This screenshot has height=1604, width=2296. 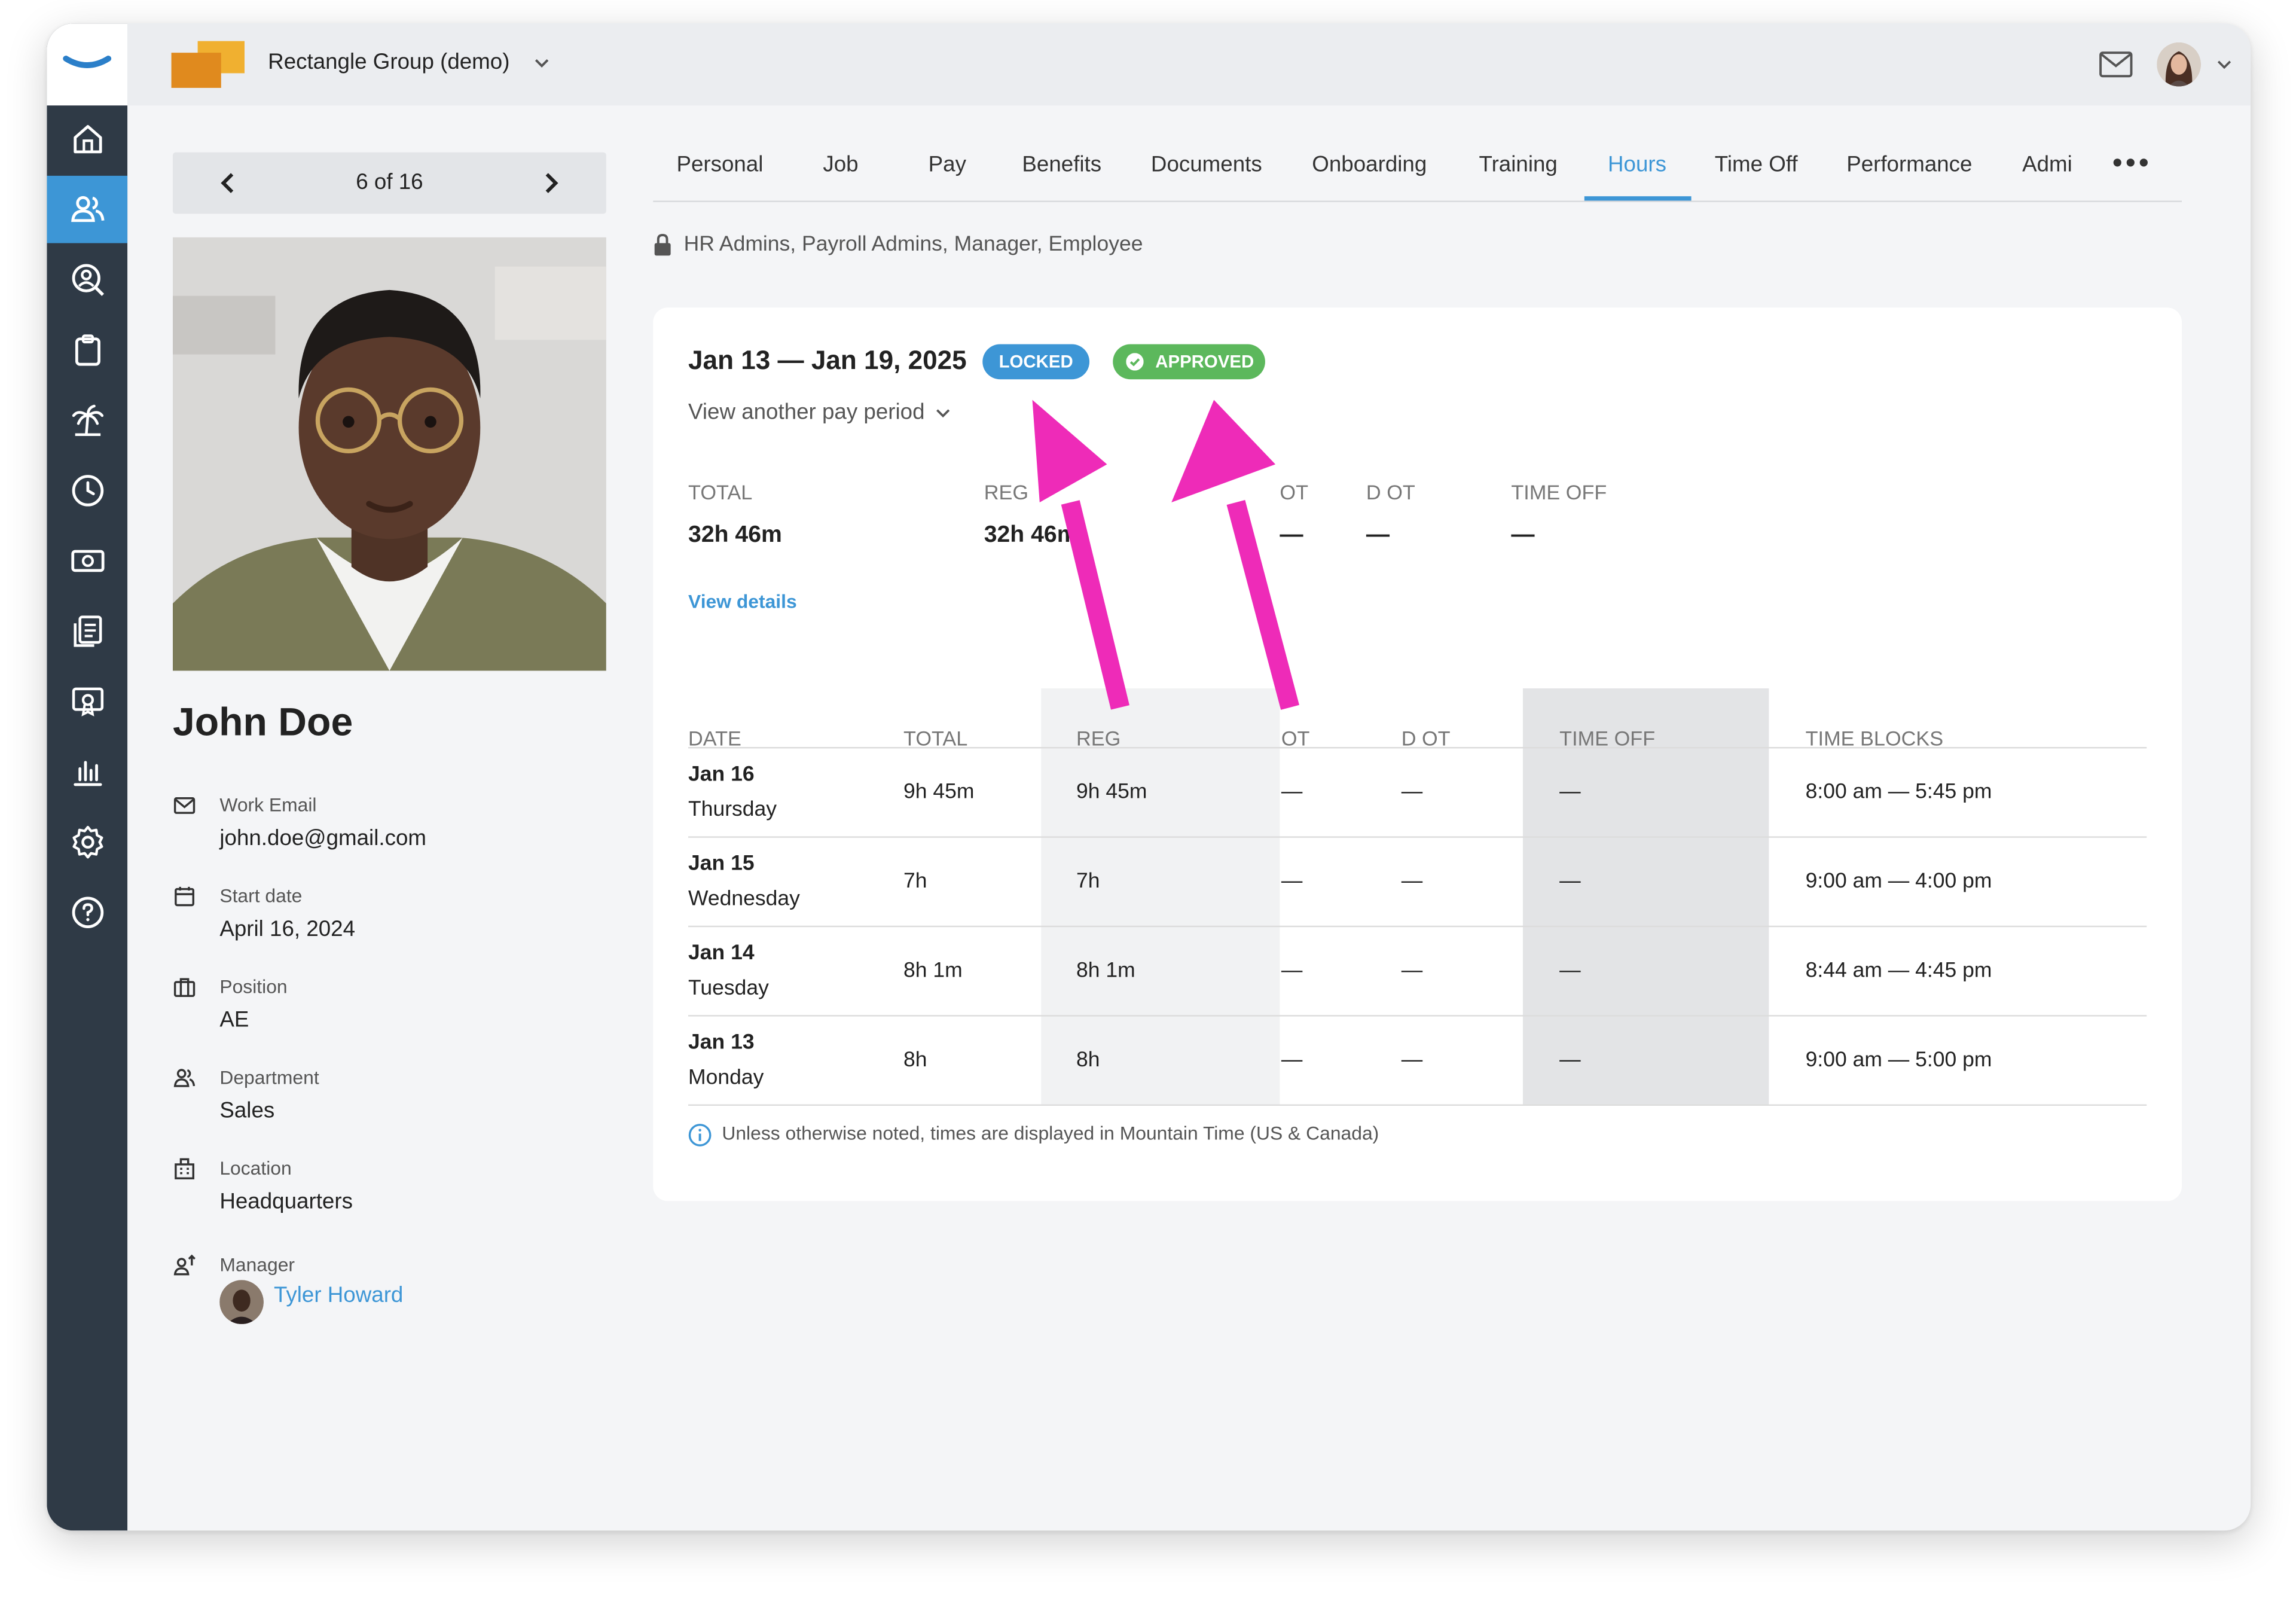 I want to click on nav-documents, so click(x=87, y=631).